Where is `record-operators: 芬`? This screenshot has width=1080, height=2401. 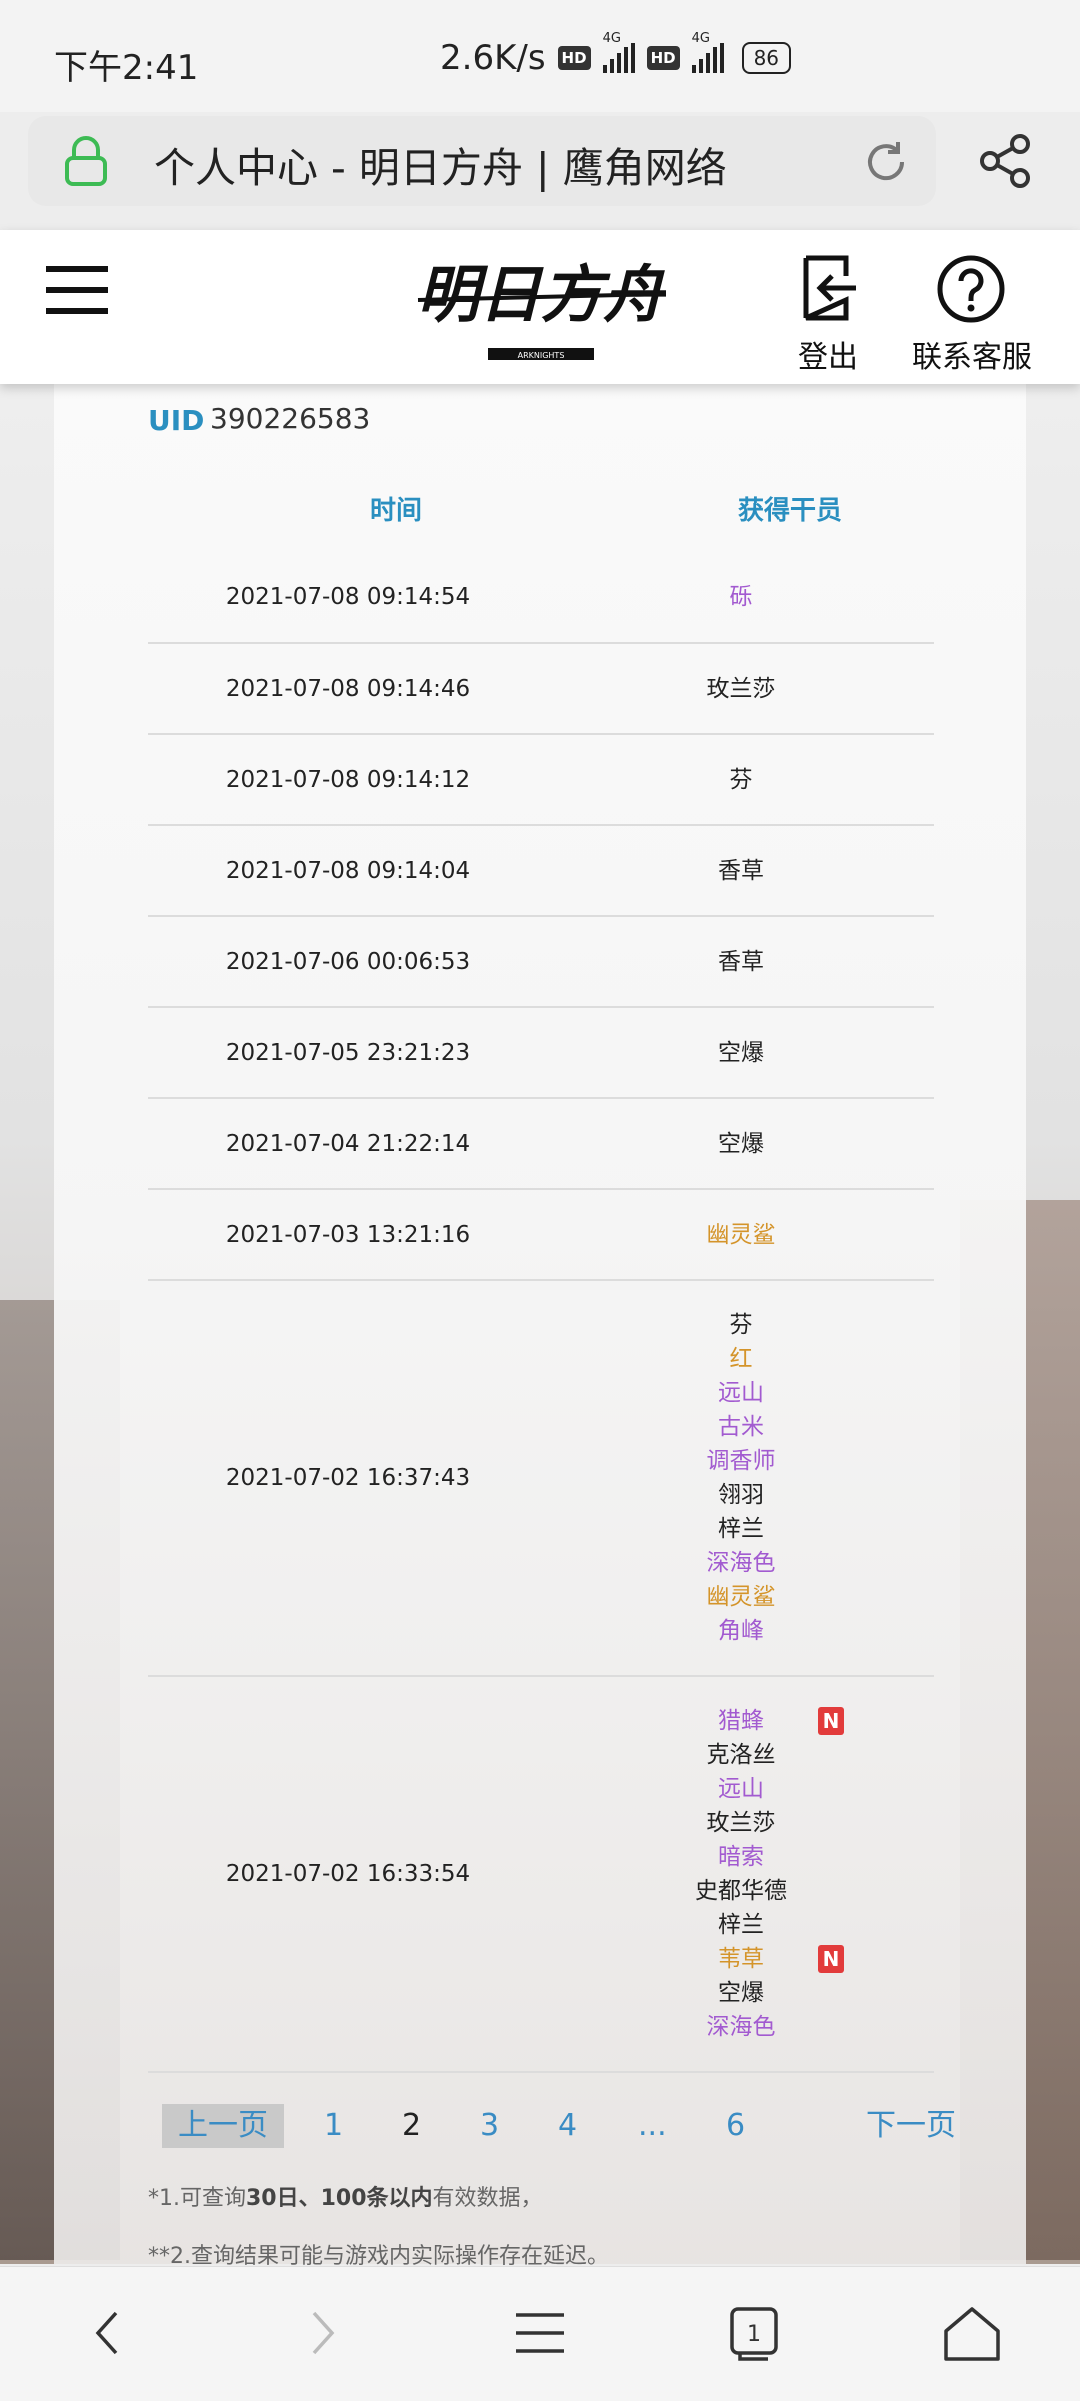 record-operators: 芬 is located at coordinates (741, 780).